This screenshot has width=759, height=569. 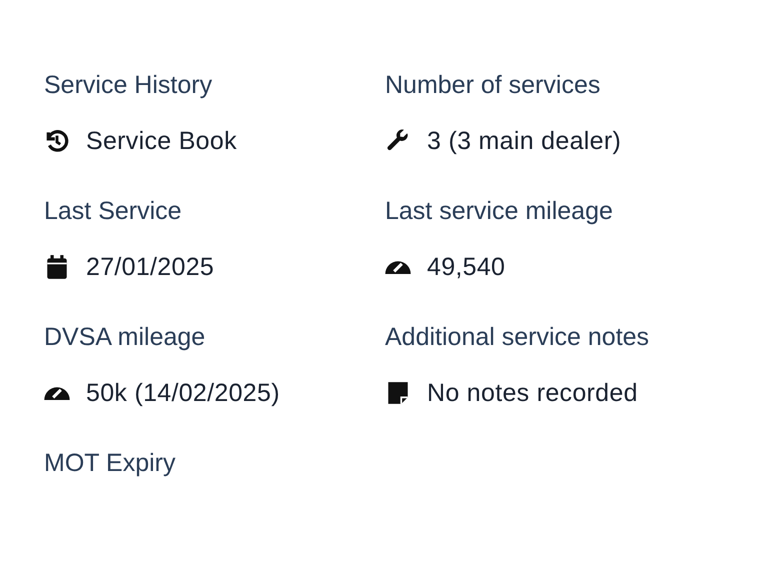 What do you see at coordinates (150, 267) in the screenshot?
I see `field-value: 27/01/2025` at bounding box center [150, 267].